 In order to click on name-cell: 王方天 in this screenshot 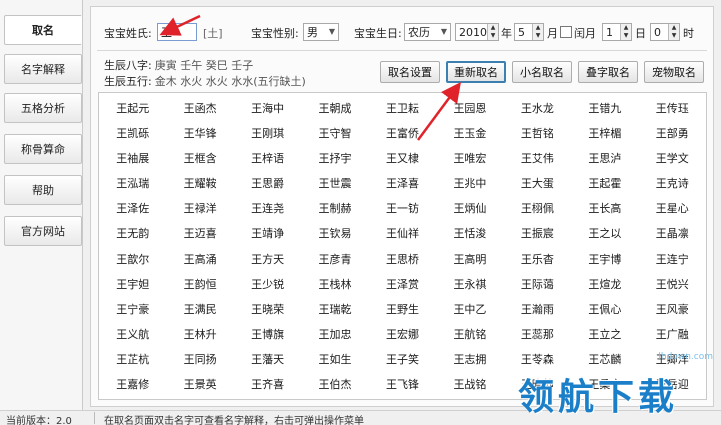, I will do `click(267, 258)`.